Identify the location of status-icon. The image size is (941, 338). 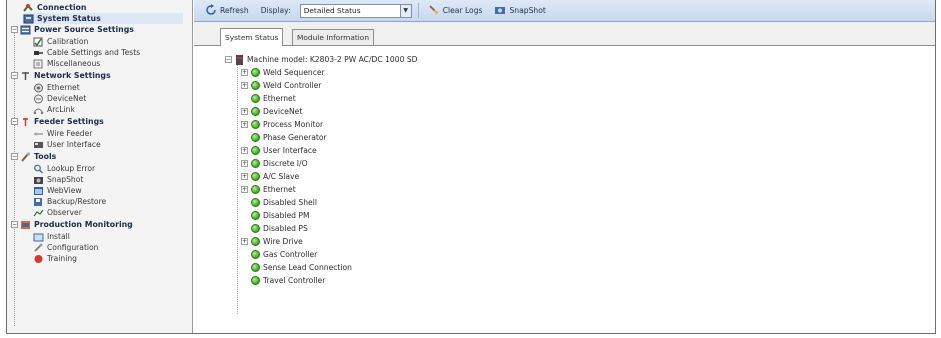
(28, 19).